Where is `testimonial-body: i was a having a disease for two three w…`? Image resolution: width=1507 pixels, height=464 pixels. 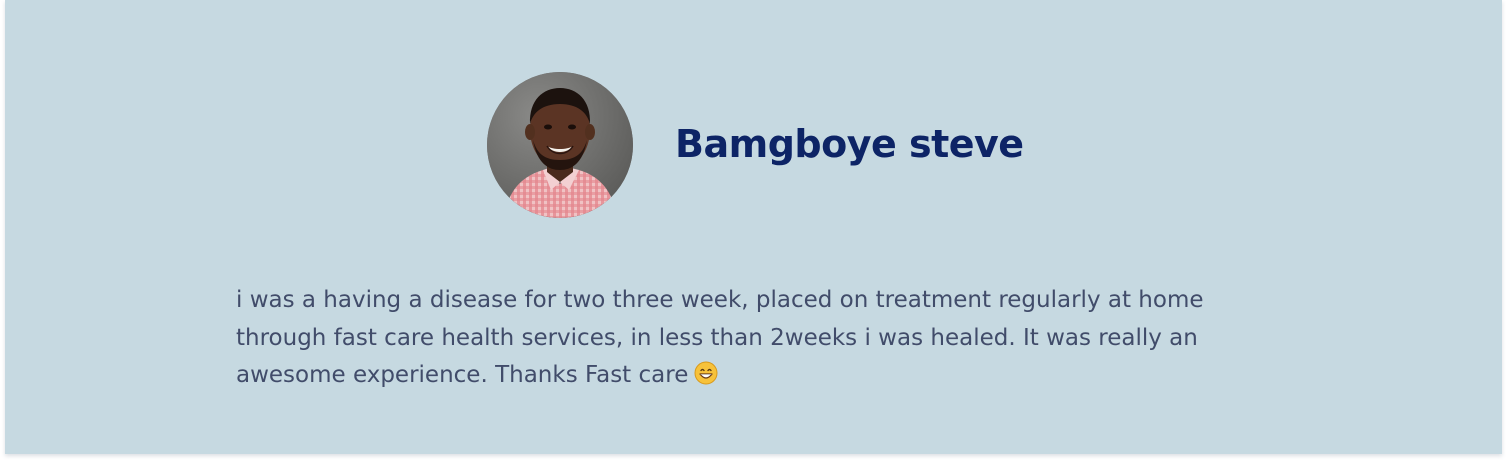 testimonial-body: i was a having a disease for two three w… is located at coordinates (720, 337).